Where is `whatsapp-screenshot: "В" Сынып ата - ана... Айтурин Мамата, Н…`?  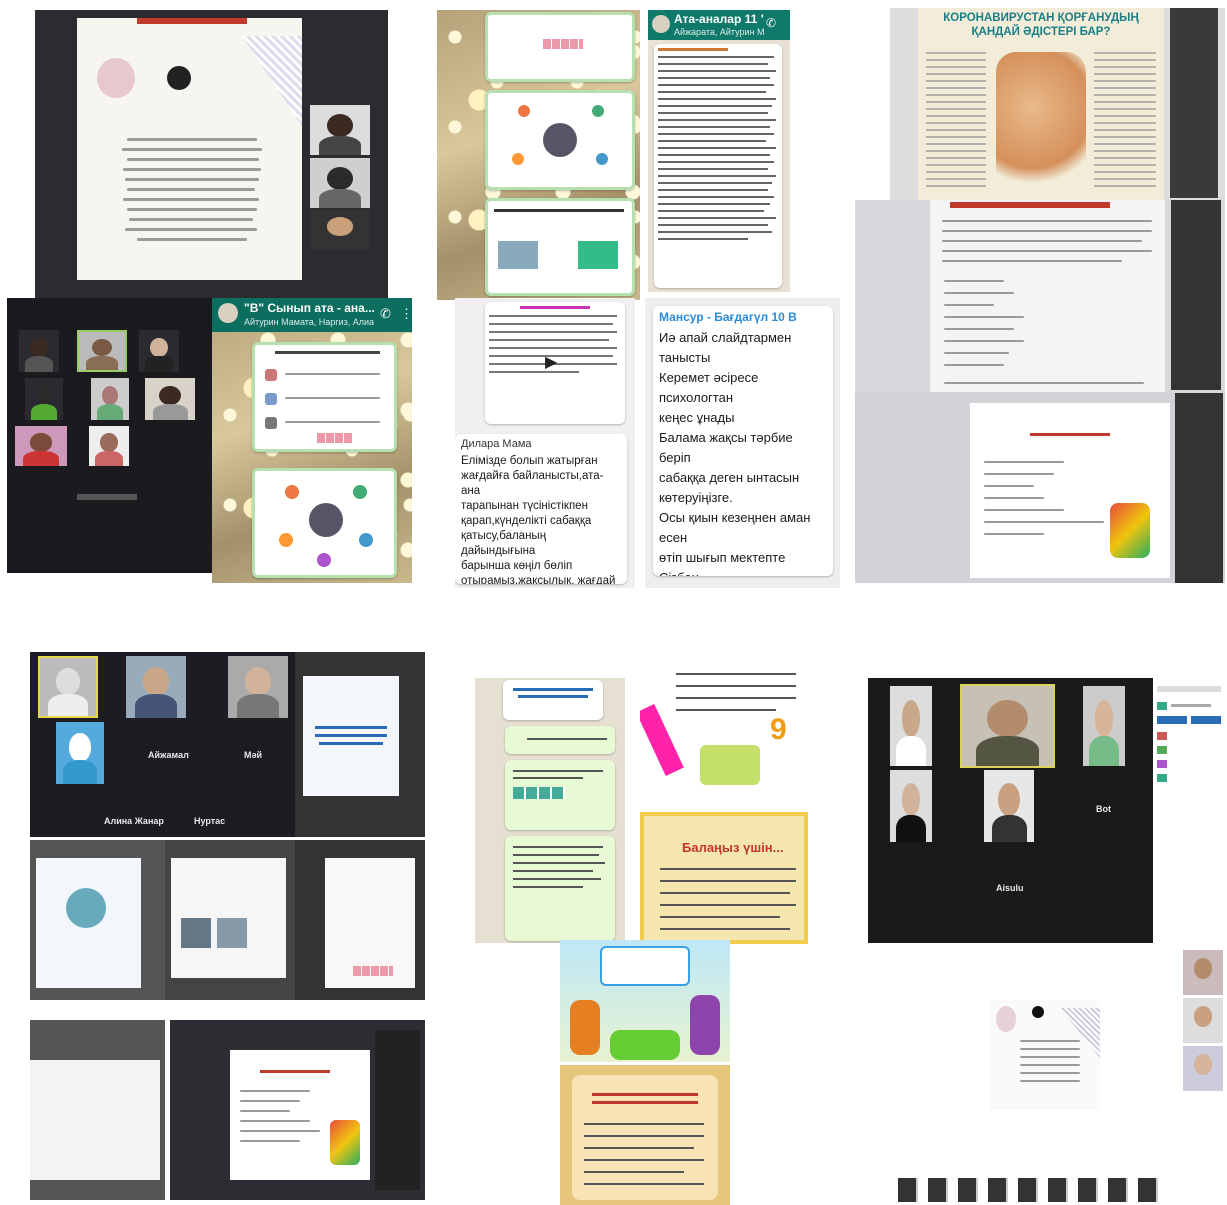 whatsapp-screenshot: "В" Сынып ата - ана... Айтурин Мамата, Н… is located at coordinates (312, 440).